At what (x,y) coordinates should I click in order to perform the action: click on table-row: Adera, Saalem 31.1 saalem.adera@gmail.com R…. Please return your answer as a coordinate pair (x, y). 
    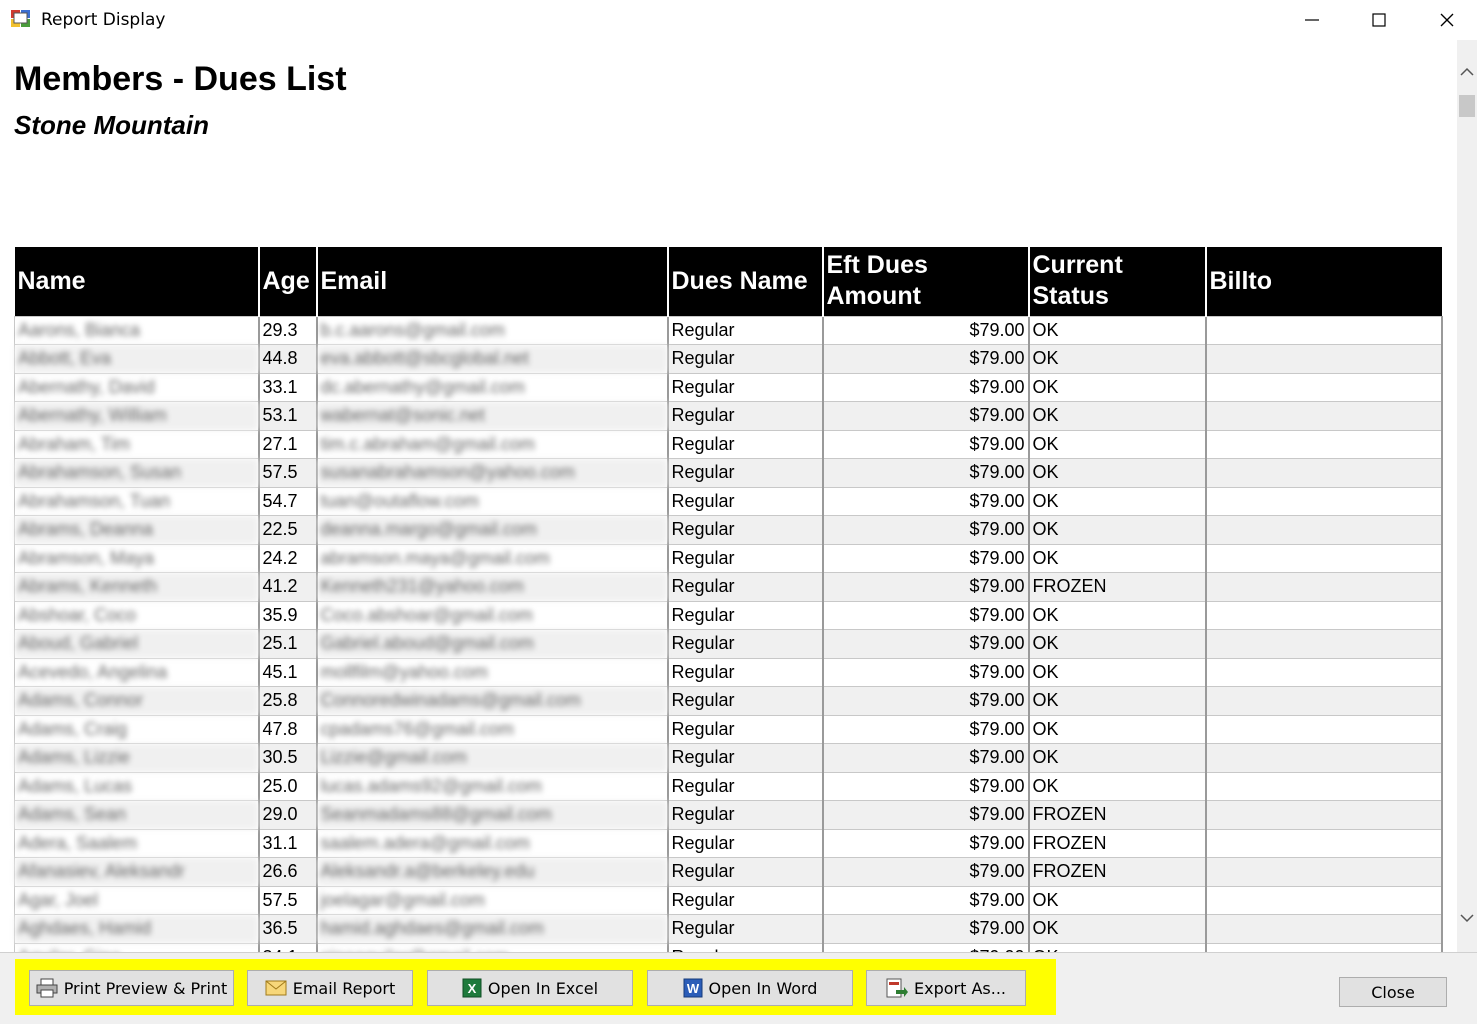
    Looking at the image, I should click on (728, 843).